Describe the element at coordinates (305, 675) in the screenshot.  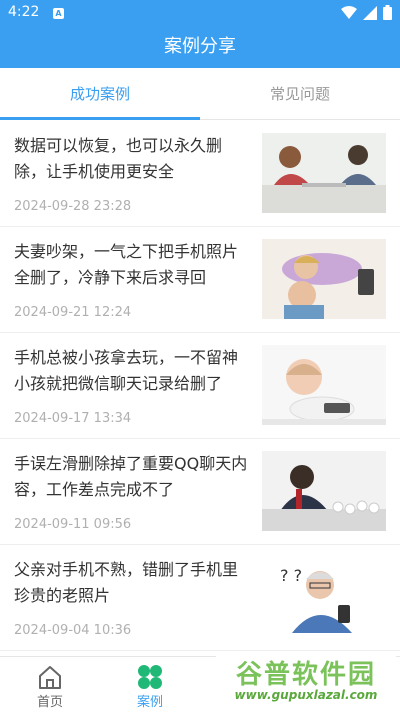
I see `watermark-title: 谷普软件园` at that location.